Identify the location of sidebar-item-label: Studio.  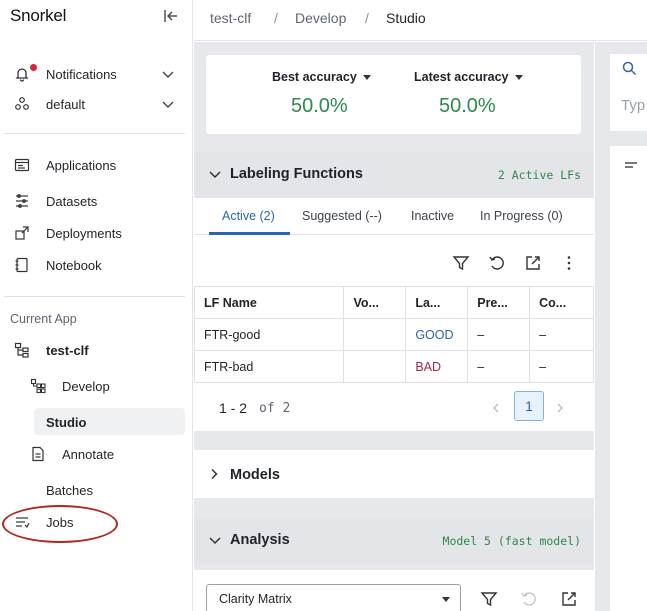
(66, 422).